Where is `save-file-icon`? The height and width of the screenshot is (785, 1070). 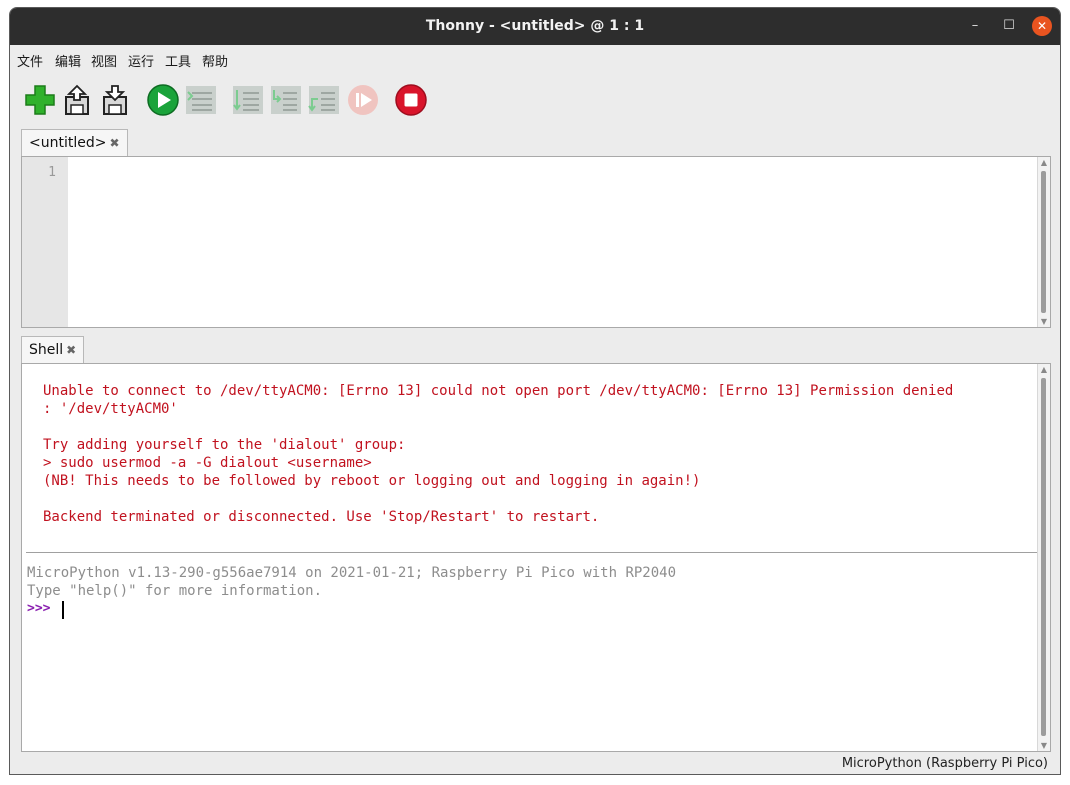
save-file-icon is located at coordinates (115, 100).